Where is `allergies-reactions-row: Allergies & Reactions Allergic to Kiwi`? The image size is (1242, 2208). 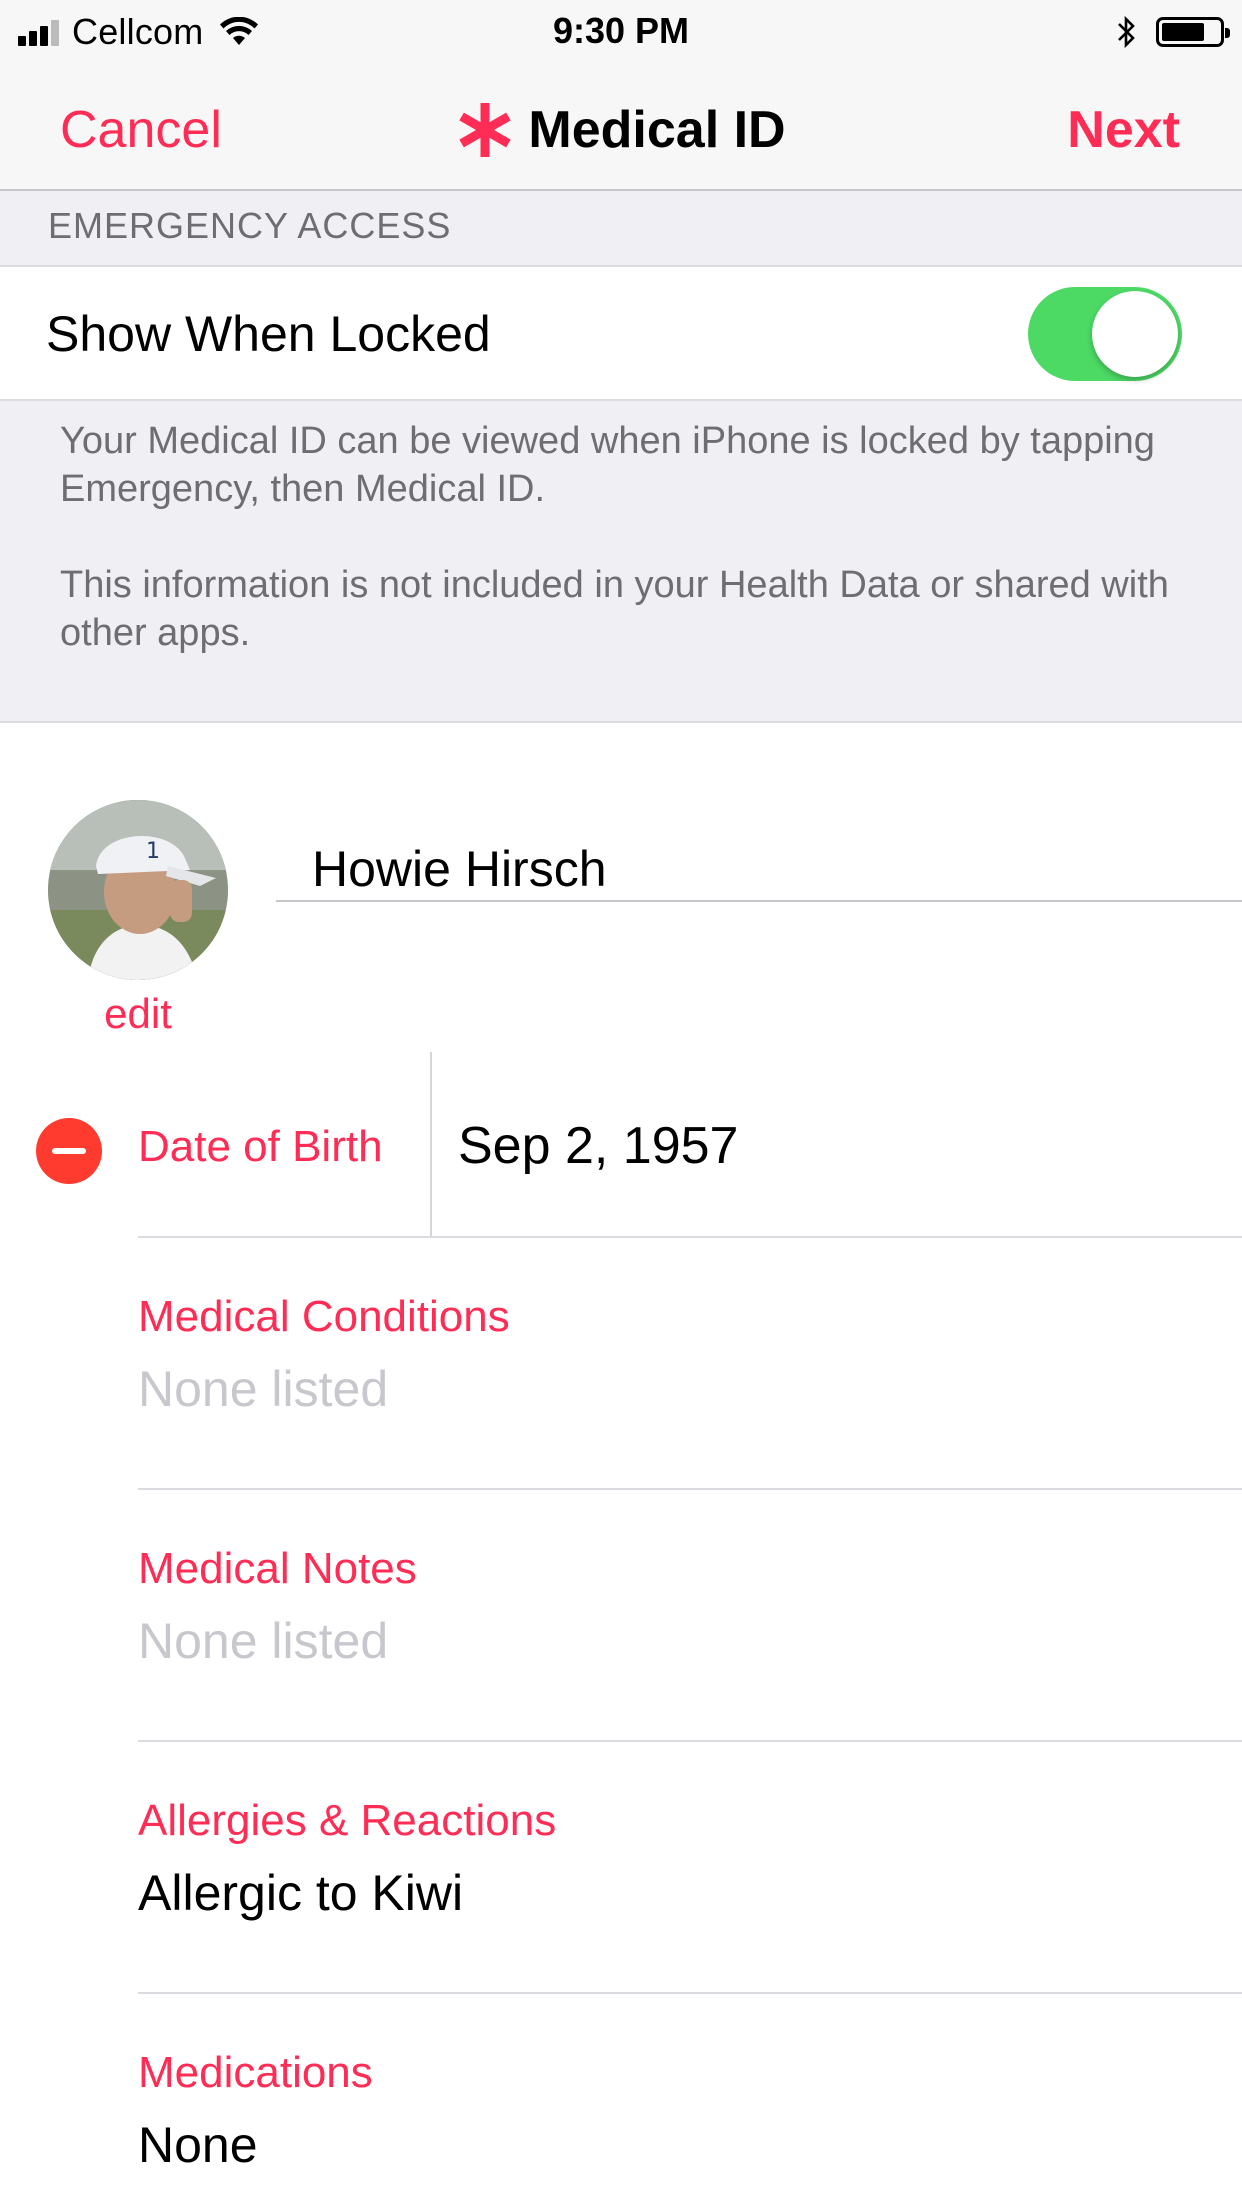 allergies-reactions-row: Allergies & Reactions Allergic to Kiwi is located at coordinates (621, 1868).